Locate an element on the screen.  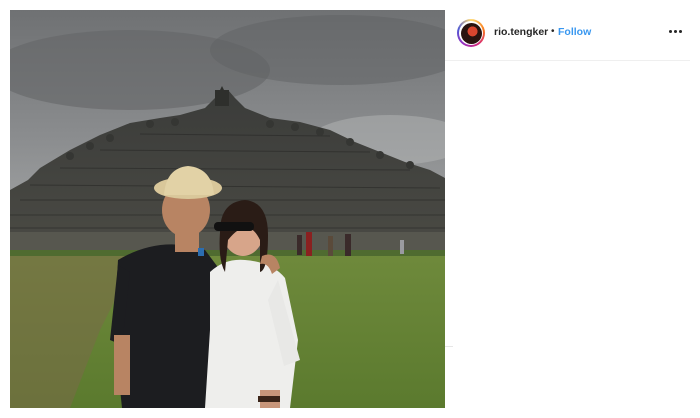
more-options-icon is located at coordinates (675, 31).